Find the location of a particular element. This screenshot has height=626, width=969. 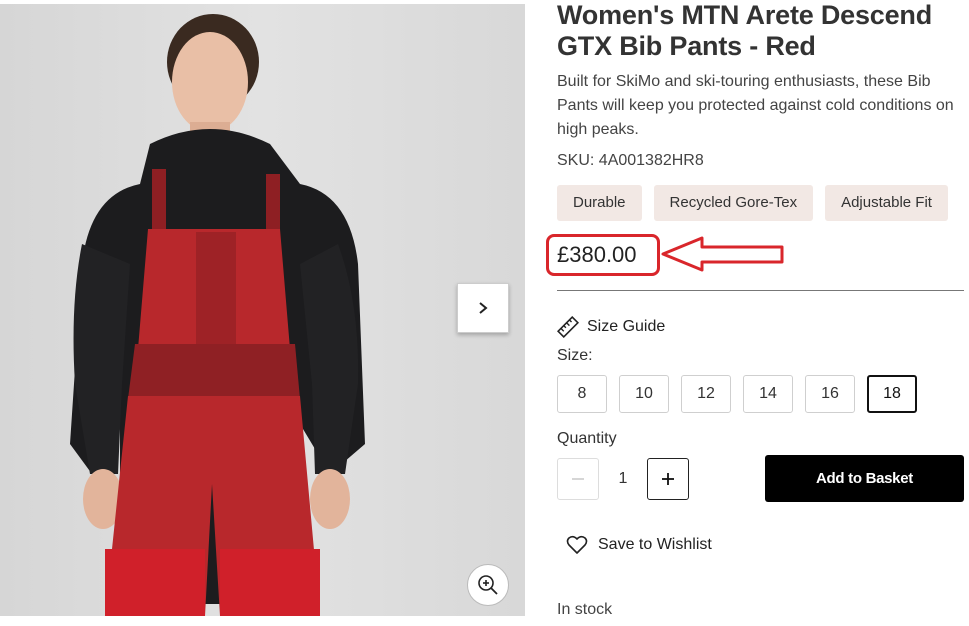

zoom-in-icon is located at coordinates (488, 585).